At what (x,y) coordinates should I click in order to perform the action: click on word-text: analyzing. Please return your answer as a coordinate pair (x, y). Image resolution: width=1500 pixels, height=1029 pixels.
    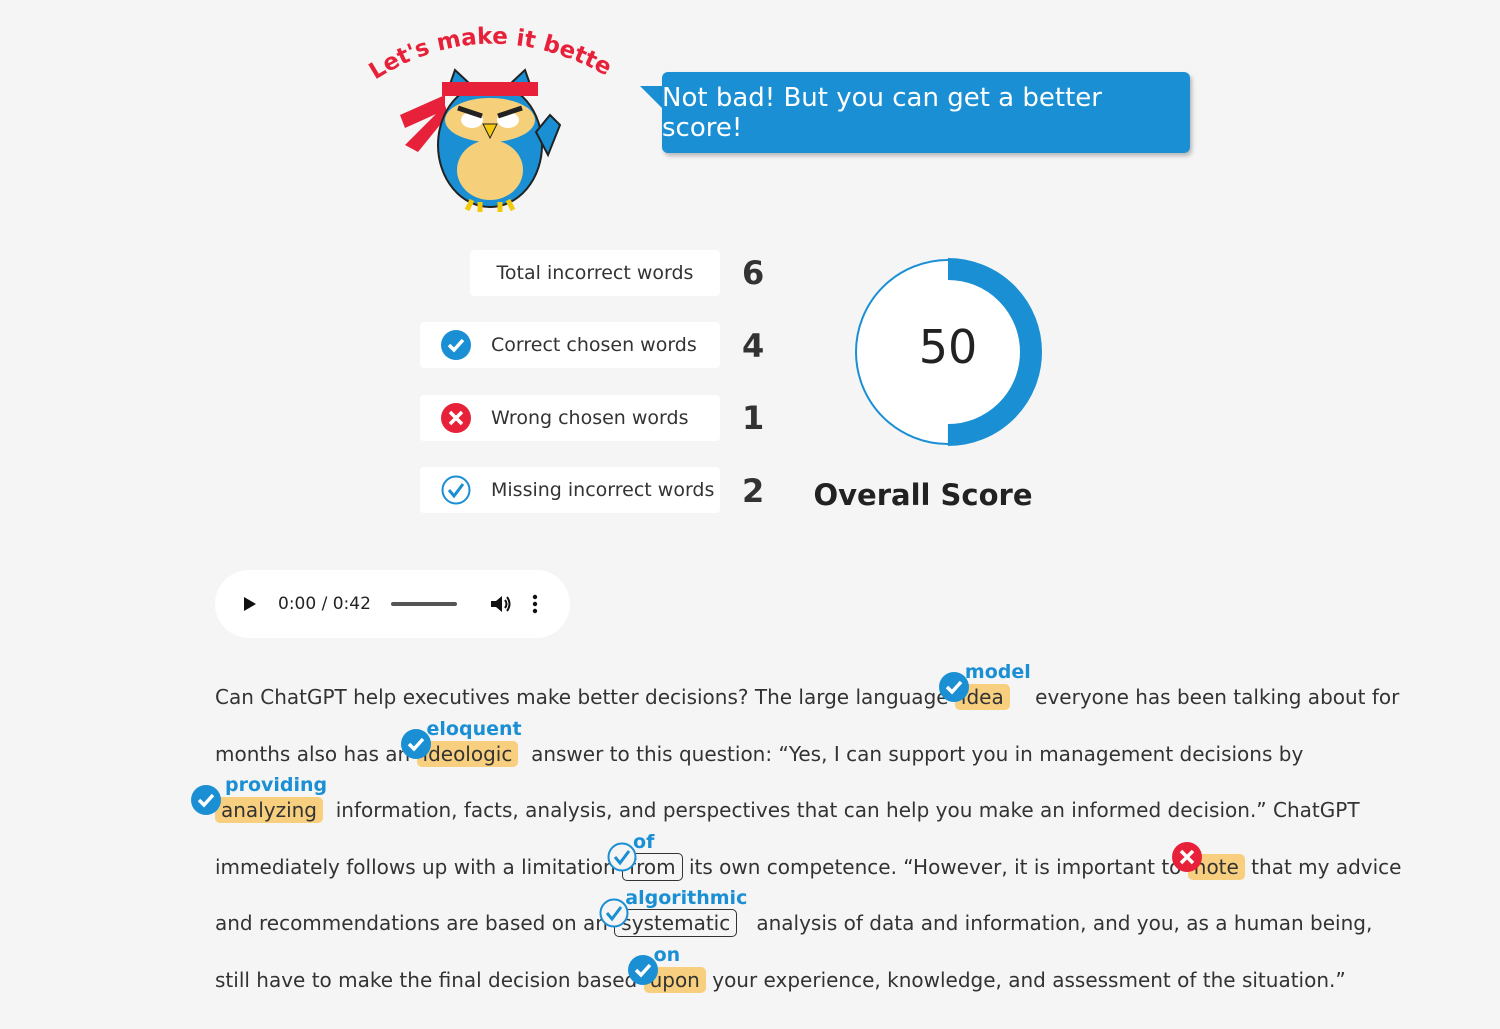
    Looking at the image, I should click on (269, 810).